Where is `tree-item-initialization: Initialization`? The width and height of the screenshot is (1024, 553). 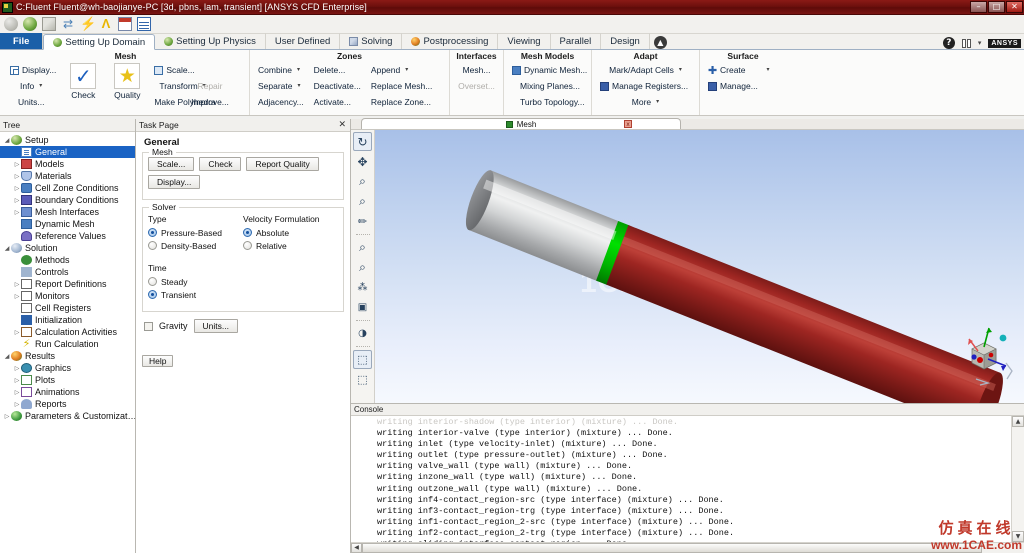
tree-item-initialization: Initialization is located at coordinates (67, 320).